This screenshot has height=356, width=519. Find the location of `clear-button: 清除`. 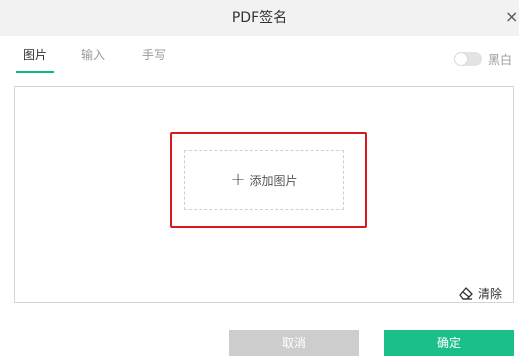

clear-button: 清除 is located at coordinates (480, 293).